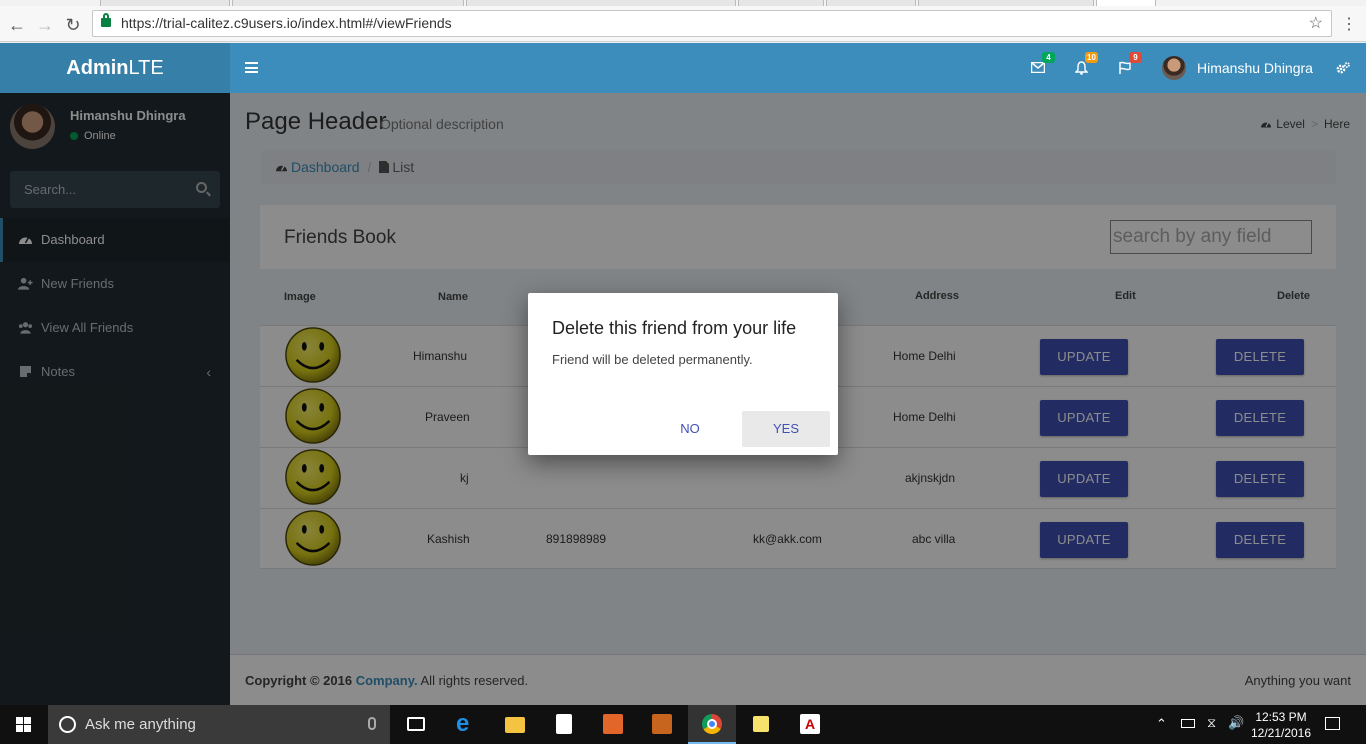 The width and height of the screenshot is (1366, 744). Describe the element at coordinates (67, 724) in the screenshot. I see `cortana-icon` at that location.